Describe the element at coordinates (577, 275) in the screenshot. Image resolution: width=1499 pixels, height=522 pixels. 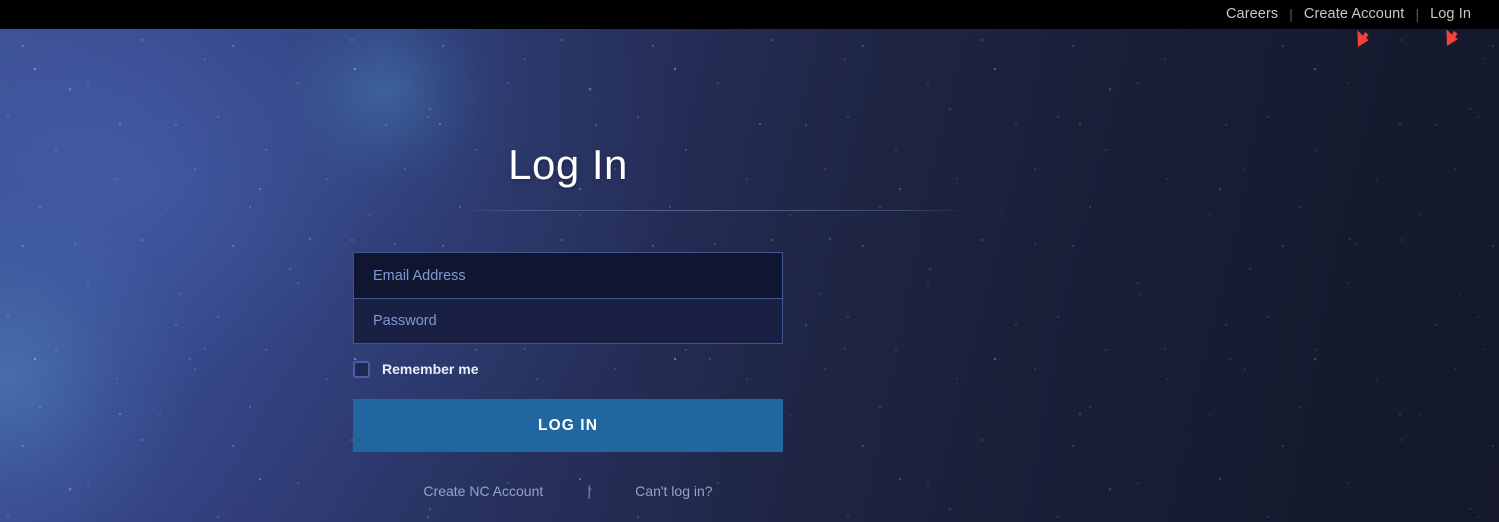
I see `email-input` at that location.